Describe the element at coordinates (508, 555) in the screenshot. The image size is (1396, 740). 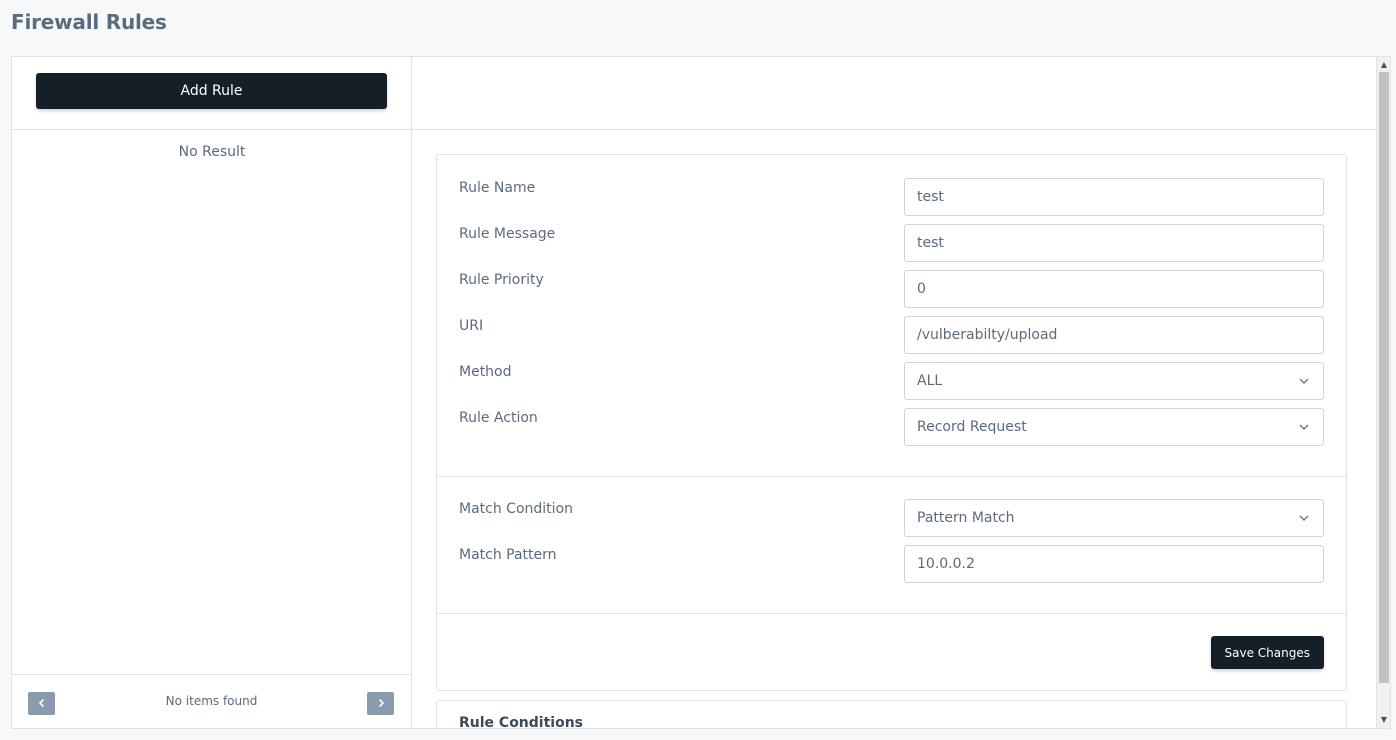
I see `match-pattern-label: Match Pattern` at that location.